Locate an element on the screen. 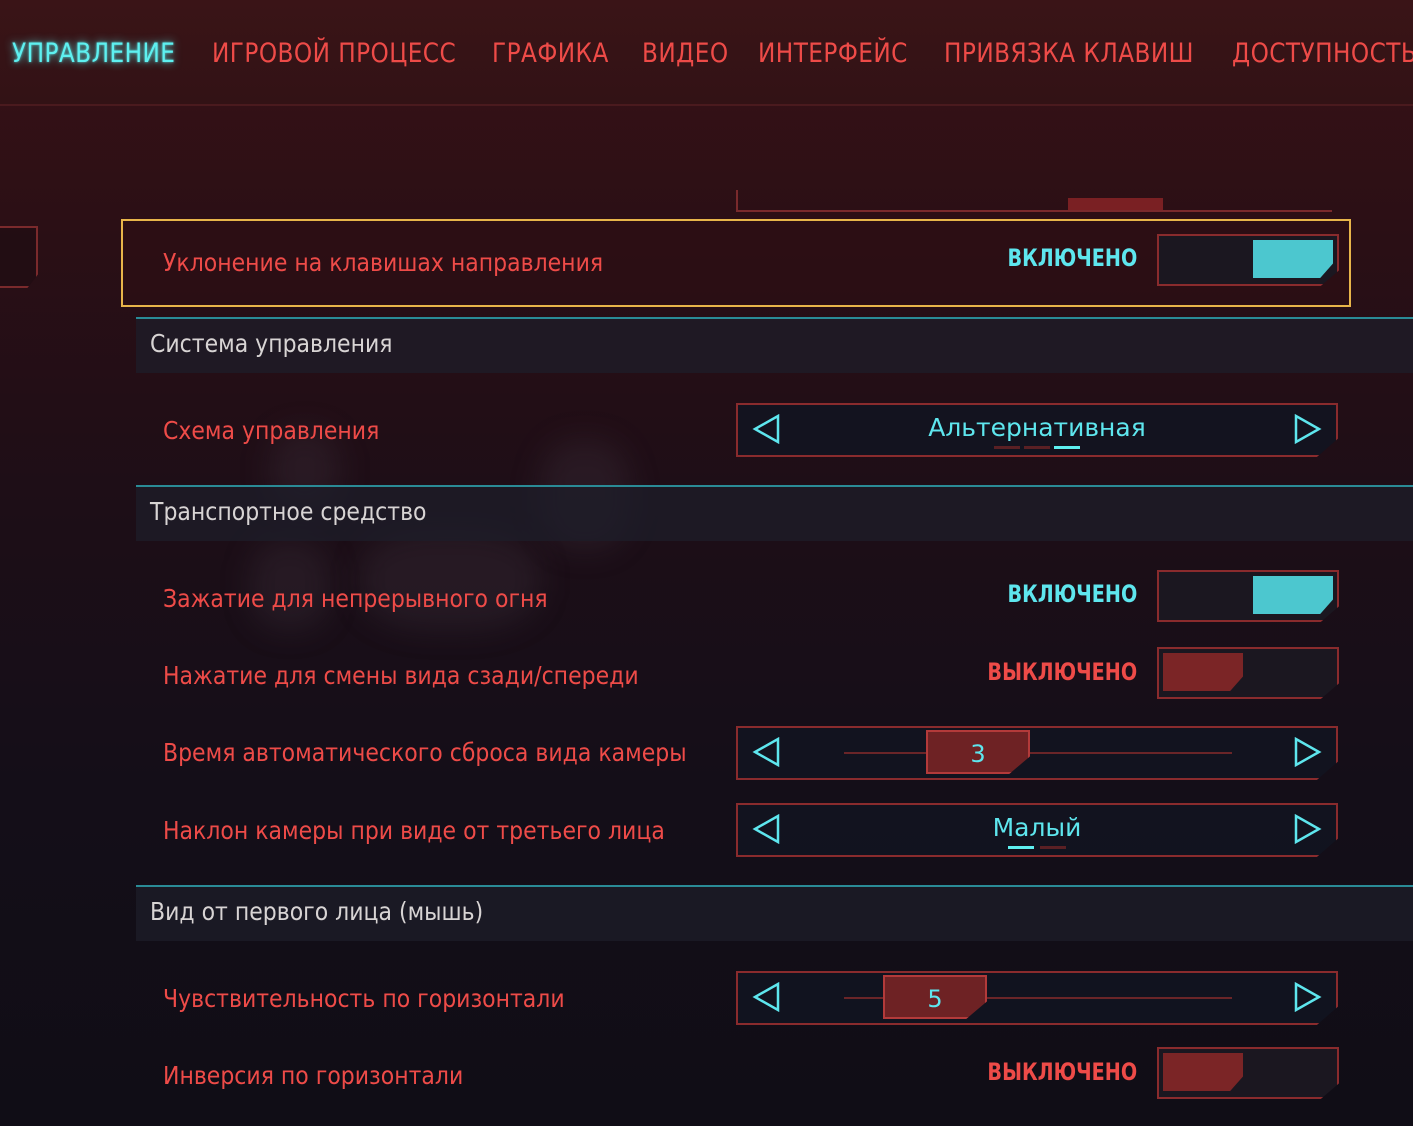 This screenshot has height=1126, width=1413. setting-state-dodge: ВКЛЮЧЕНО is located at coordinates (1072, 258).